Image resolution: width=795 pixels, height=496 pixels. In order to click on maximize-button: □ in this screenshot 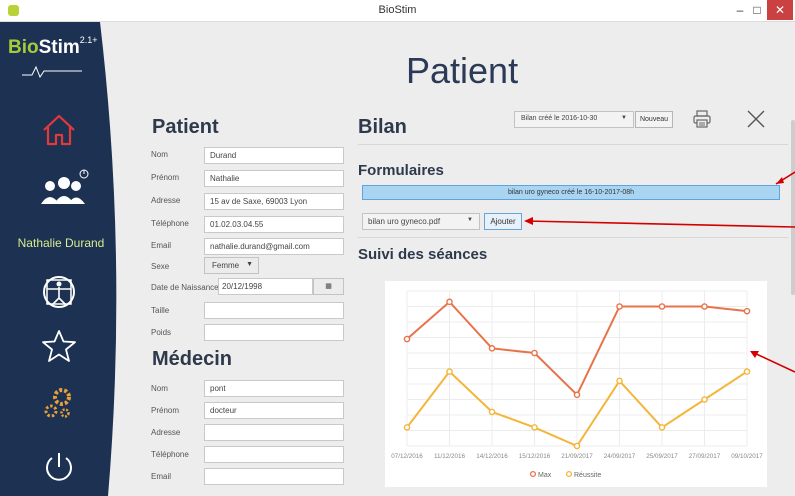, I will do `click(757, 10)`.